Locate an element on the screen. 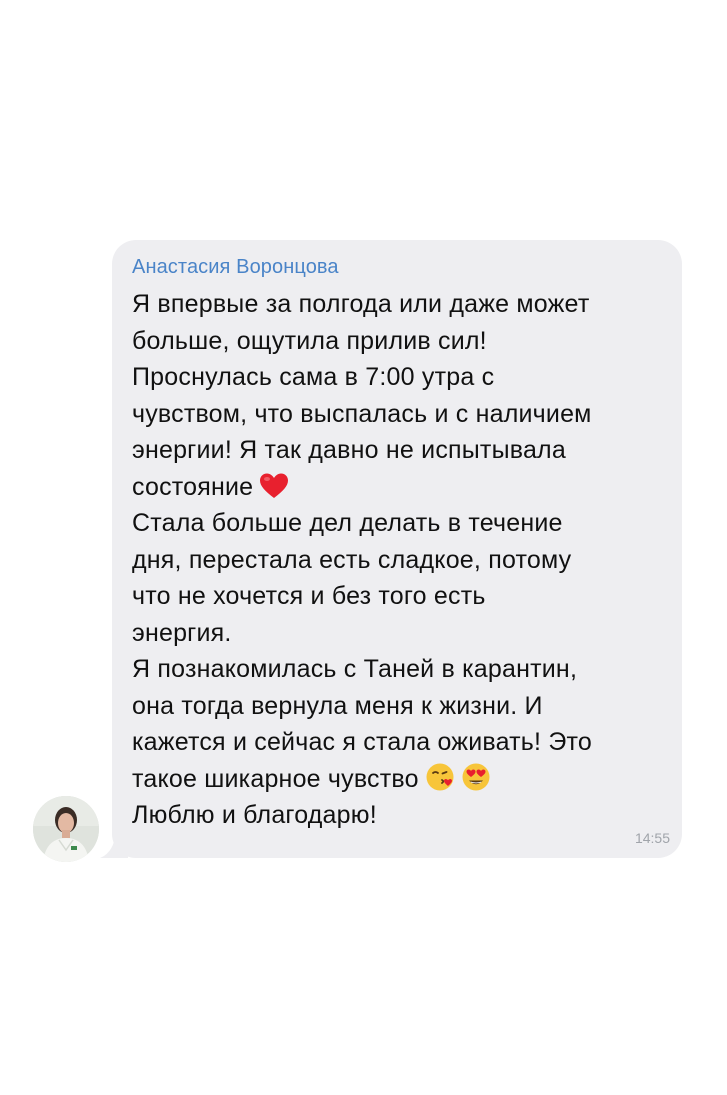 The width and height of the screenshot is (727, 1095). message-line: Я познакомилась с Таней в карантин, is located at coordinates (355, 669).